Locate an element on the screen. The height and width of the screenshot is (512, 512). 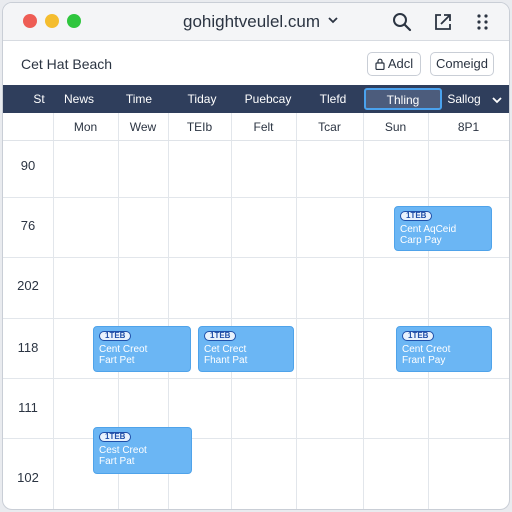
calendar-toolbar: Cet Hat Beach Adcl Comeigd is located at coordinates (256, 63).